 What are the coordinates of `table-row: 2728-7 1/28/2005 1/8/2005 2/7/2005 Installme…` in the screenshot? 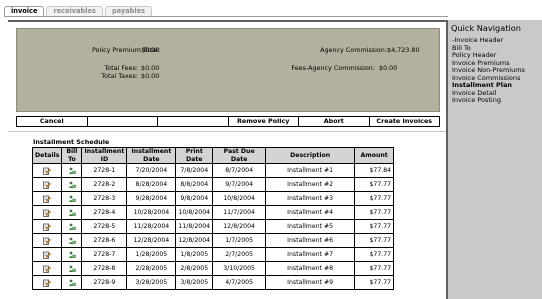 It's located at (213, 254).